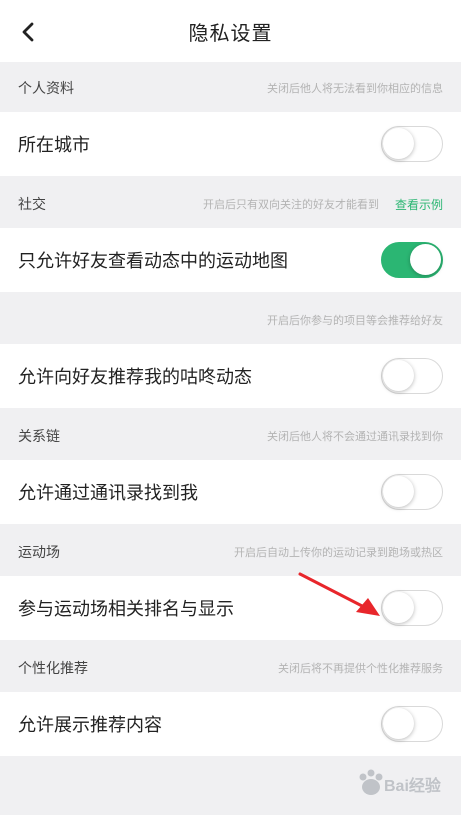 Image resolution: width=461 pixels, height=815 pixels. What do you see at coordinates (230, 320) in the screenshot?
I see `section-header-recommend: 开启后你参与的项目等会推荐给好友` at bounding box center [230, 320].